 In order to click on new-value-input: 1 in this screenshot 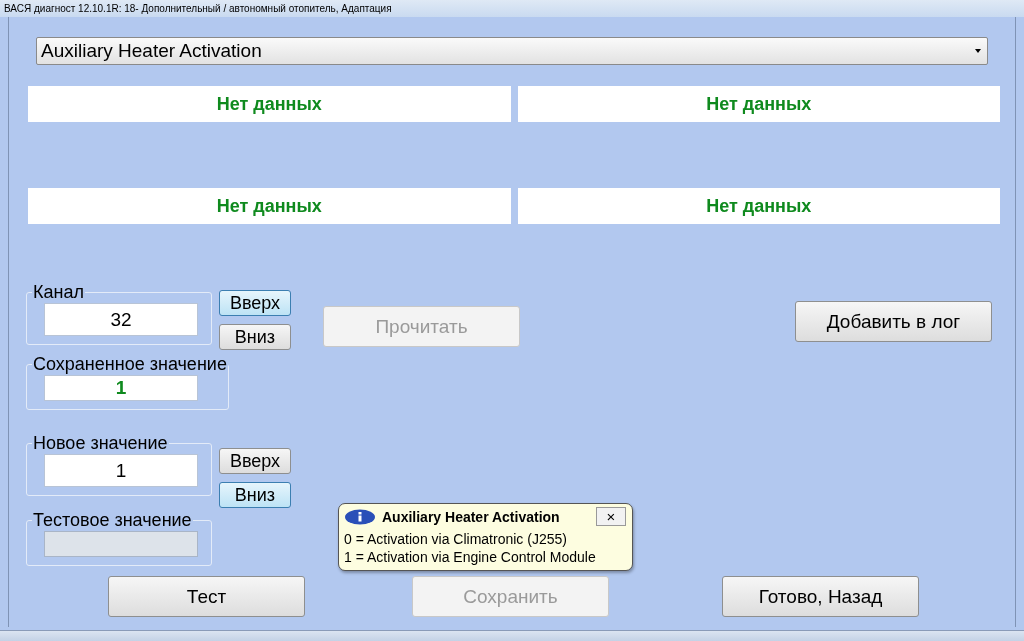, I will do `click(121, 470)`.